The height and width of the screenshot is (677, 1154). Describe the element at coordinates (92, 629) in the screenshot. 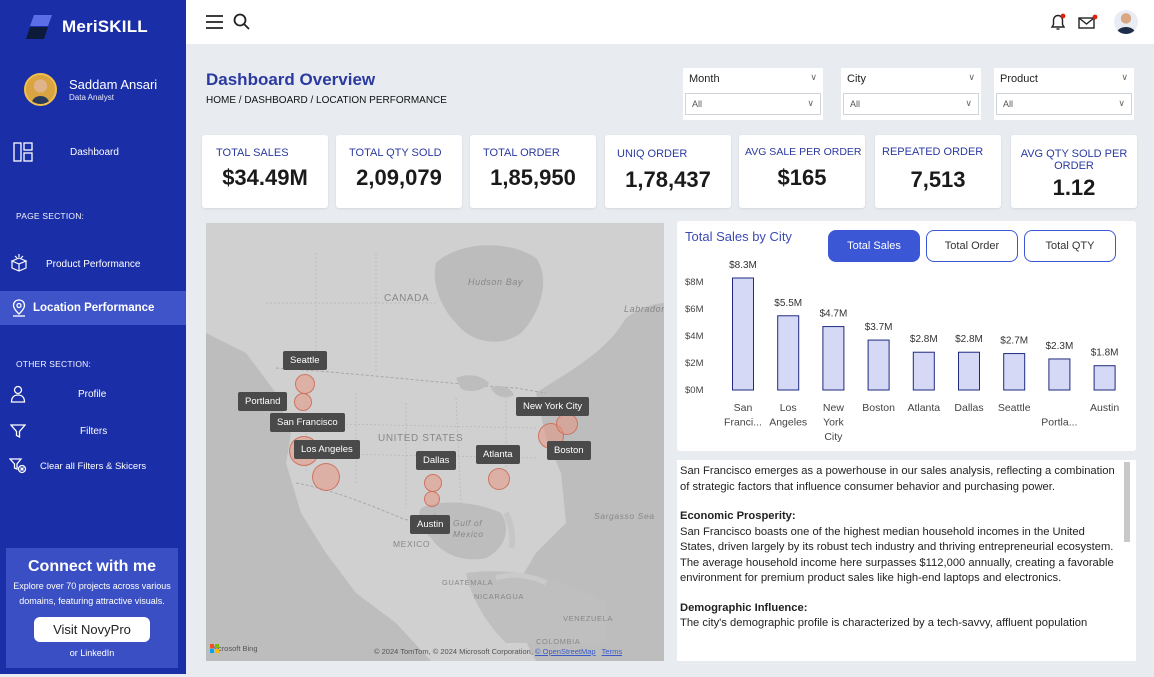

I see `visit-novypro-button: Visit NovyPro` at that location.